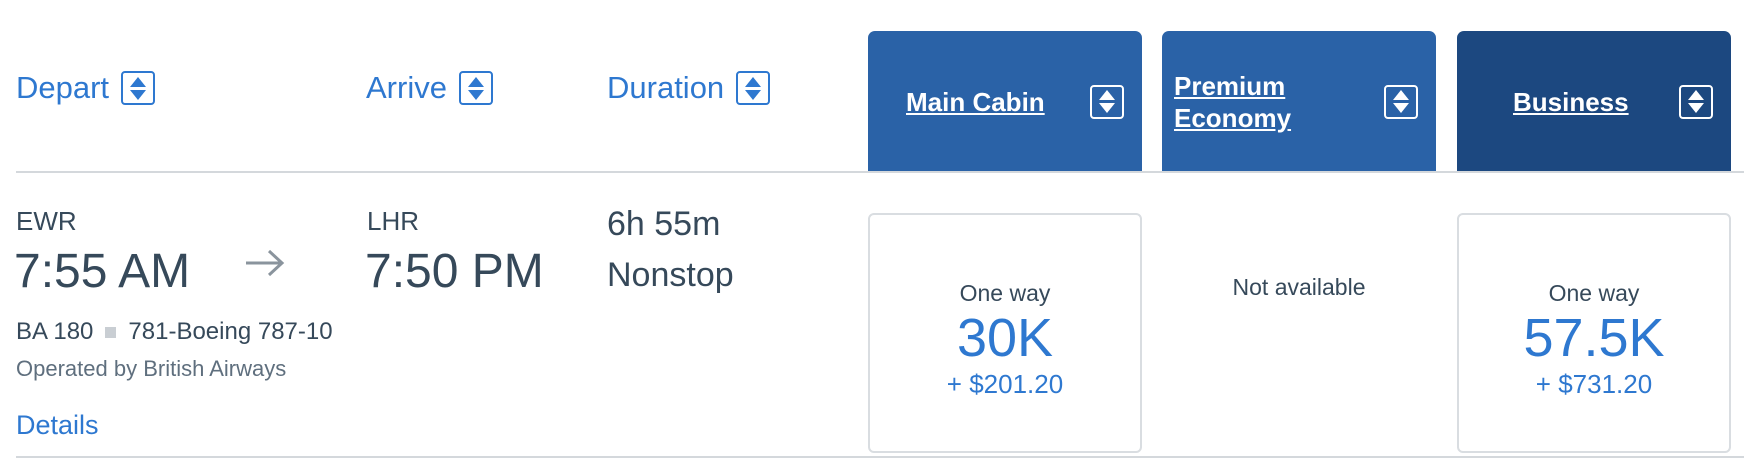 The height and width of the screenshot is (470, 1744). I want to click on flight-number: BA 180, so click(55, 331).